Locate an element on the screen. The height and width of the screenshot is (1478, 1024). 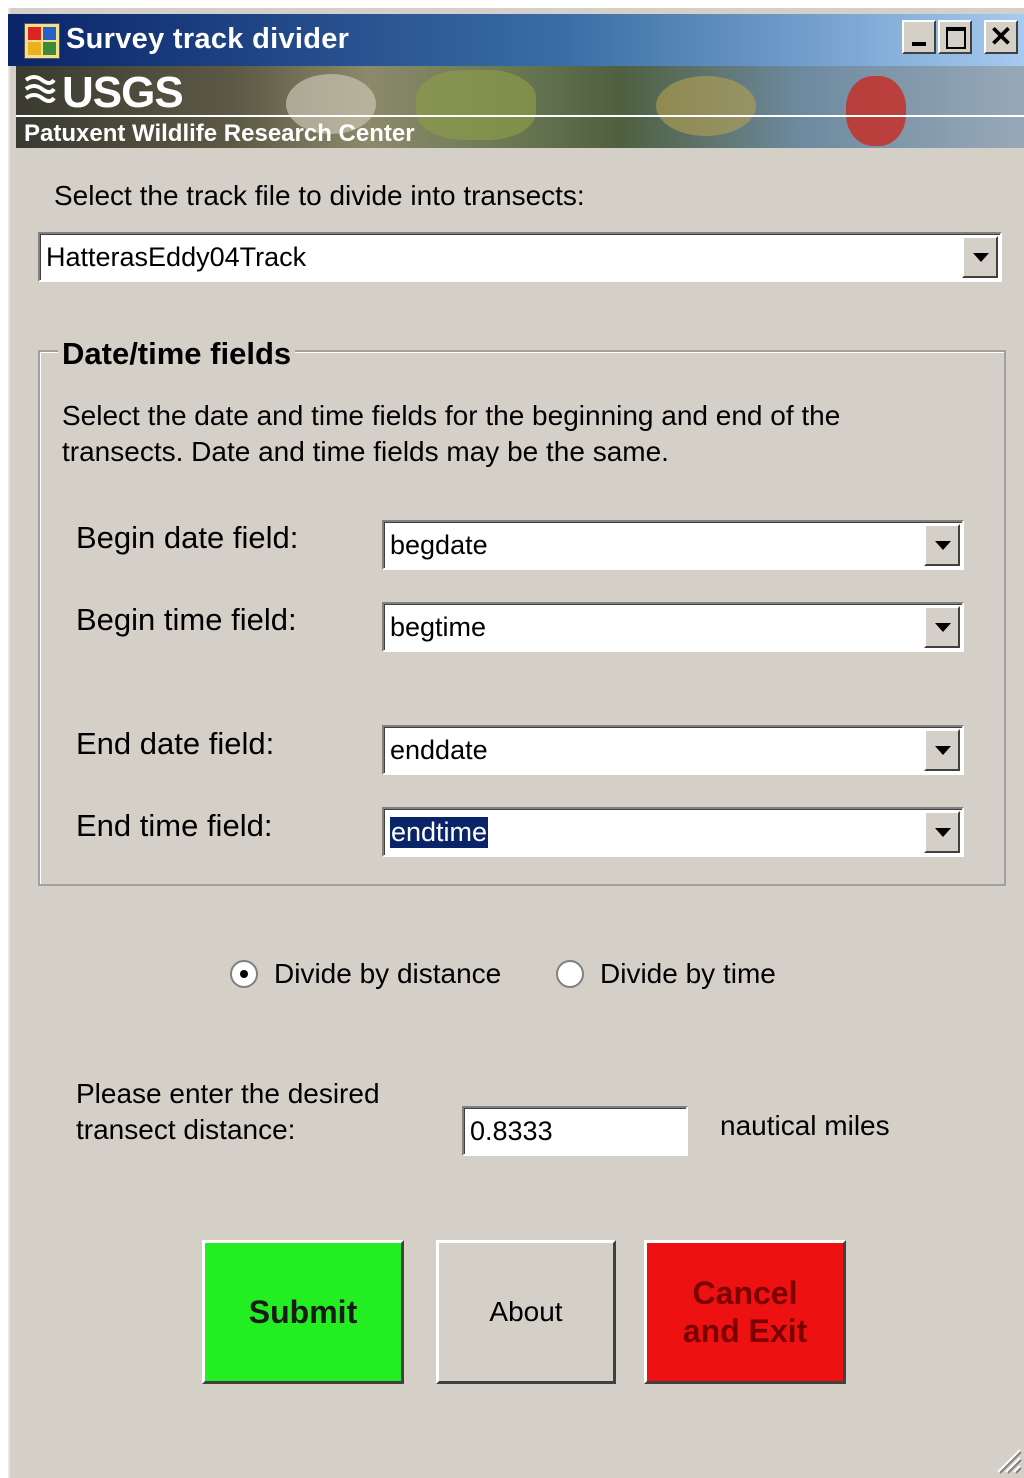
divide-by-time-label: Divide by time is located at coordinates (688, 974).